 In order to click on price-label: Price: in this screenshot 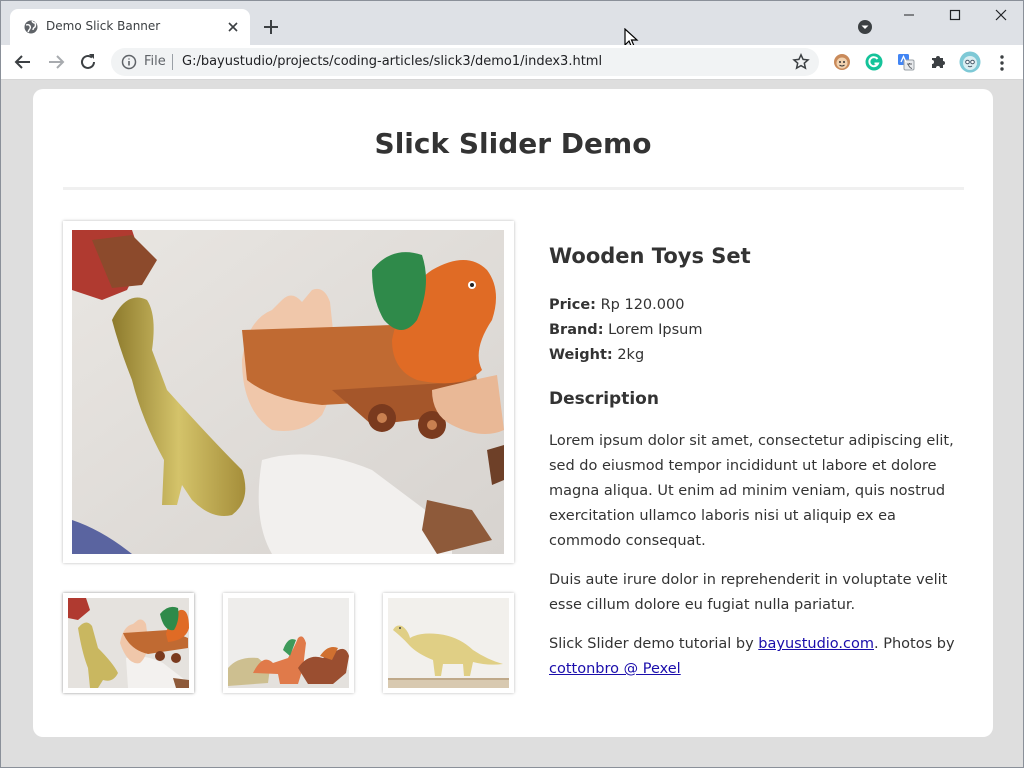, I will do `click(572, 305)`.